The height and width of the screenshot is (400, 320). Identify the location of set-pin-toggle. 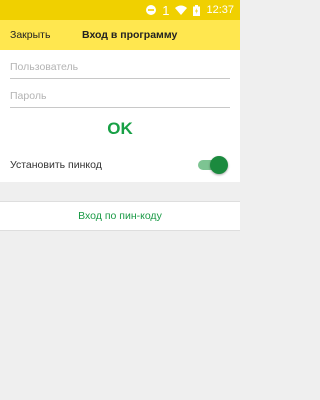
(212, 165).